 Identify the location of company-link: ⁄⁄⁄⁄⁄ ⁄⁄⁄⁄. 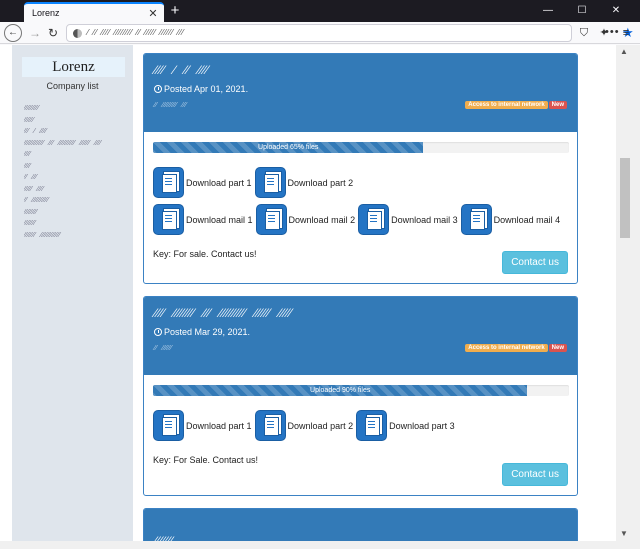
(76, 190).